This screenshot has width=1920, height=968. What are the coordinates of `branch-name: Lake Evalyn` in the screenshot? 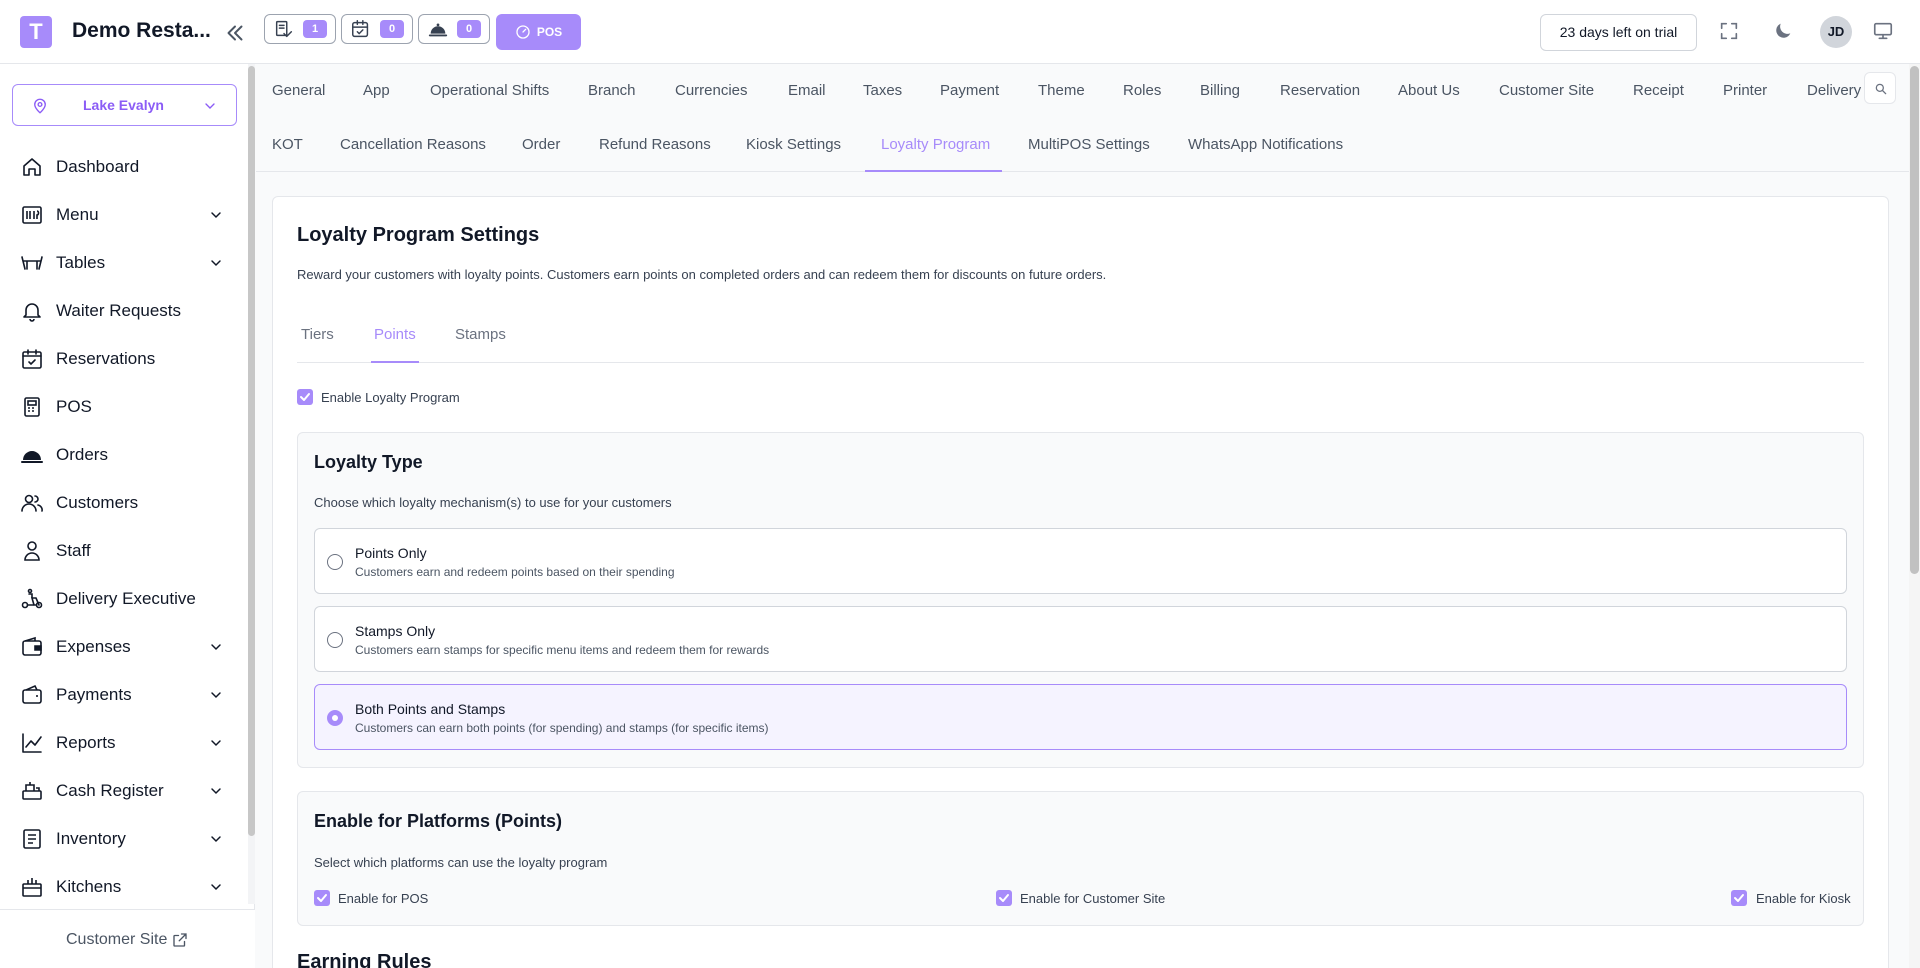 It's located at (123, 105).